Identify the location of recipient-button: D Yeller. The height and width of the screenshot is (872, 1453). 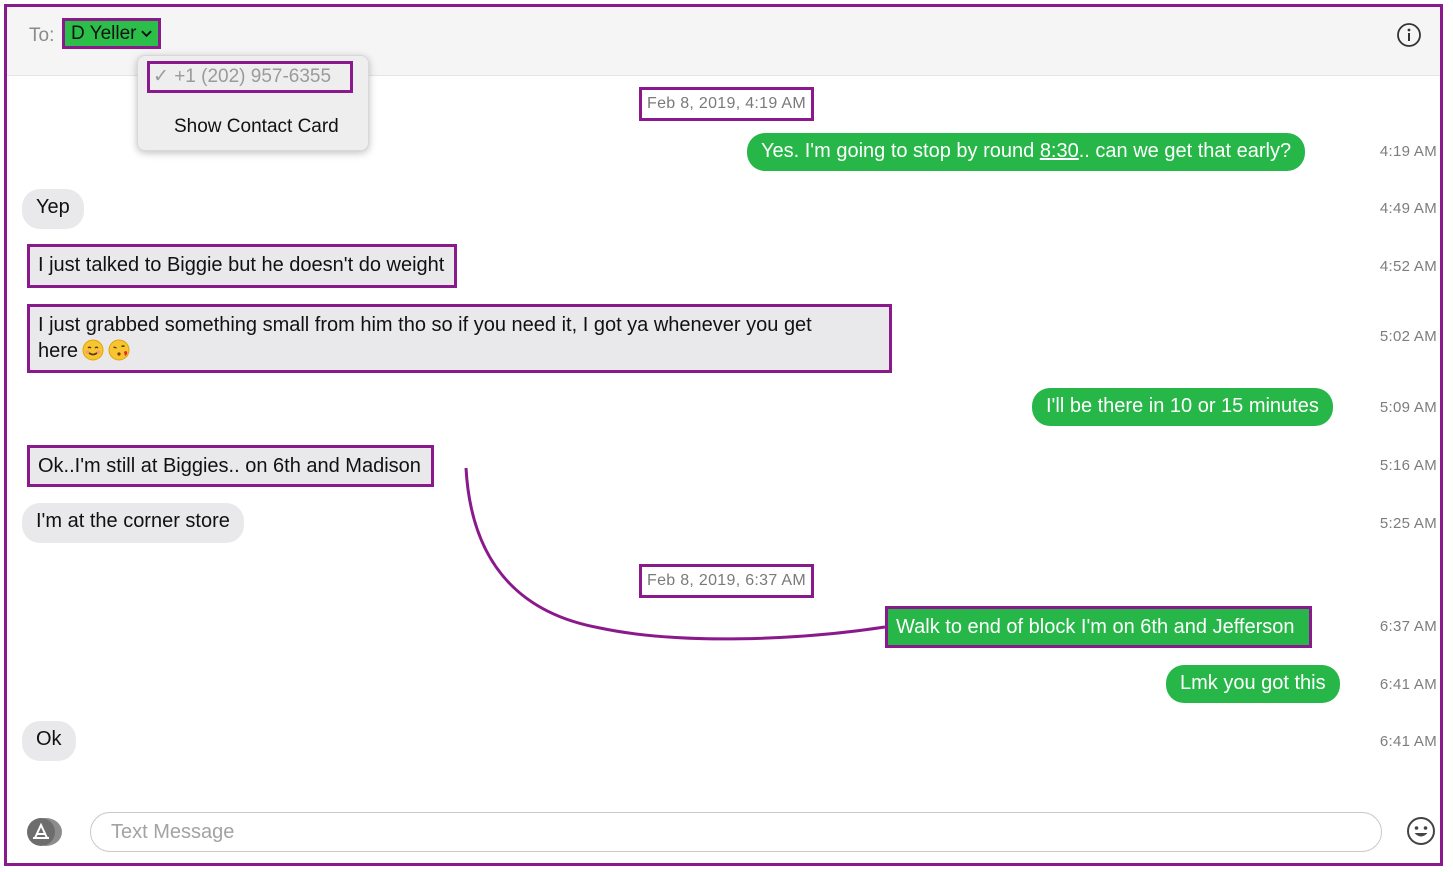
(111, 33).